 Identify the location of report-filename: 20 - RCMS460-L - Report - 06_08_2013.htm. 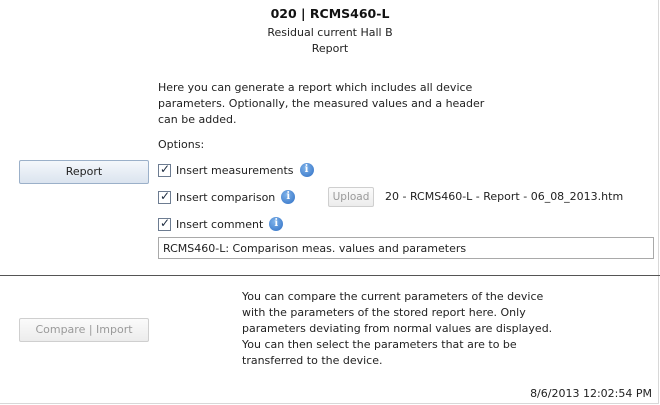
(504, 196).